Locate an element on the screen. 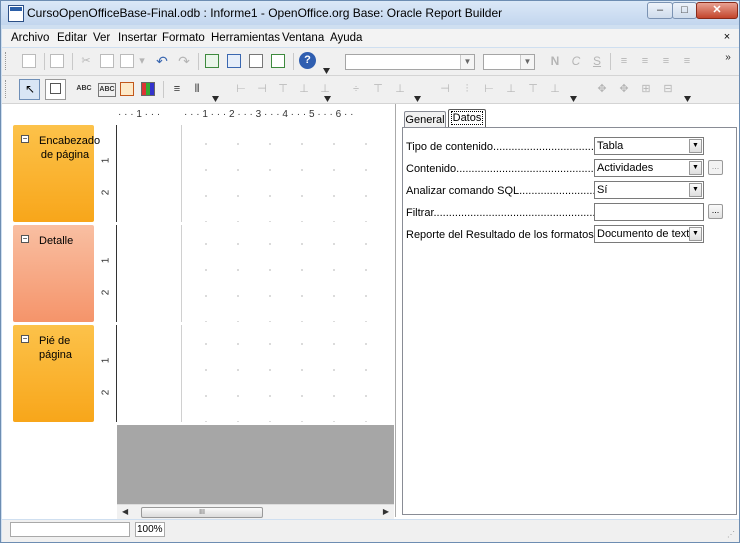 The image size is (740, 543). menu-editar: Editar is located at coordinates (72, 38).